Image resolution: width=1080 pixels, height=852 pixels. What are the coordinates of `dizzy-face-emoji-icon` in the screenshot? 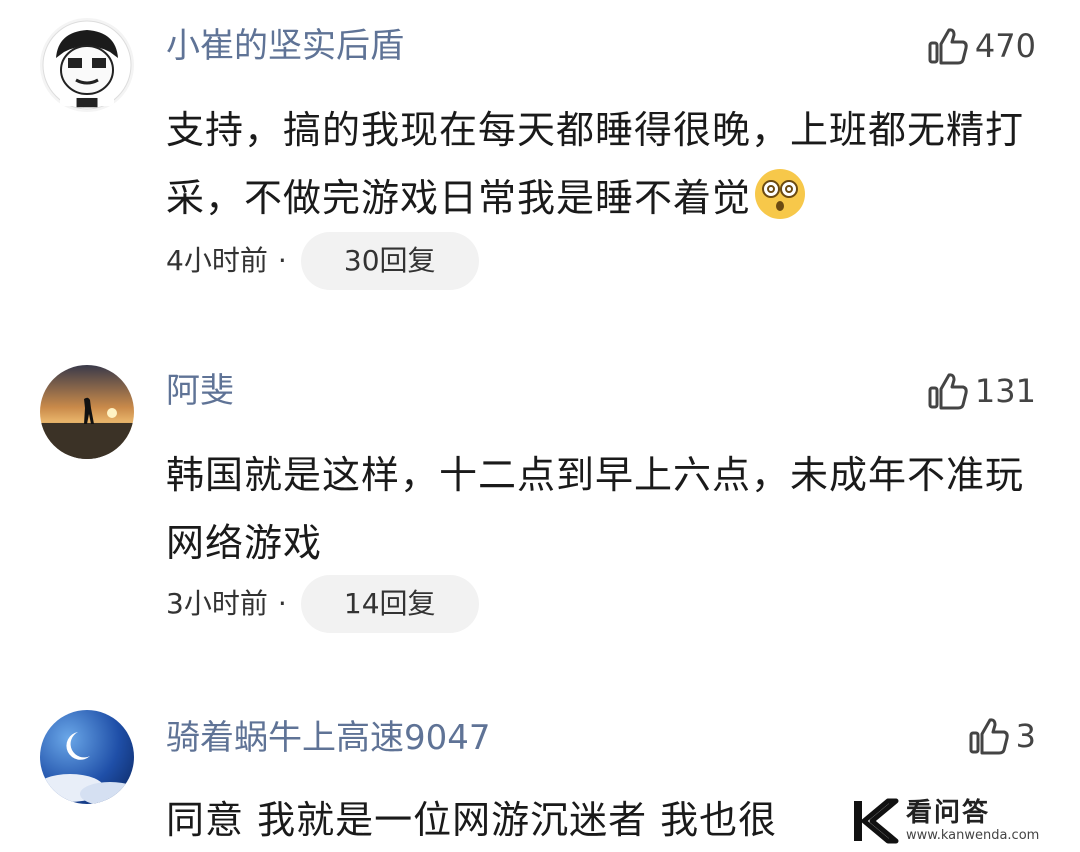 It's located at (780, 194).